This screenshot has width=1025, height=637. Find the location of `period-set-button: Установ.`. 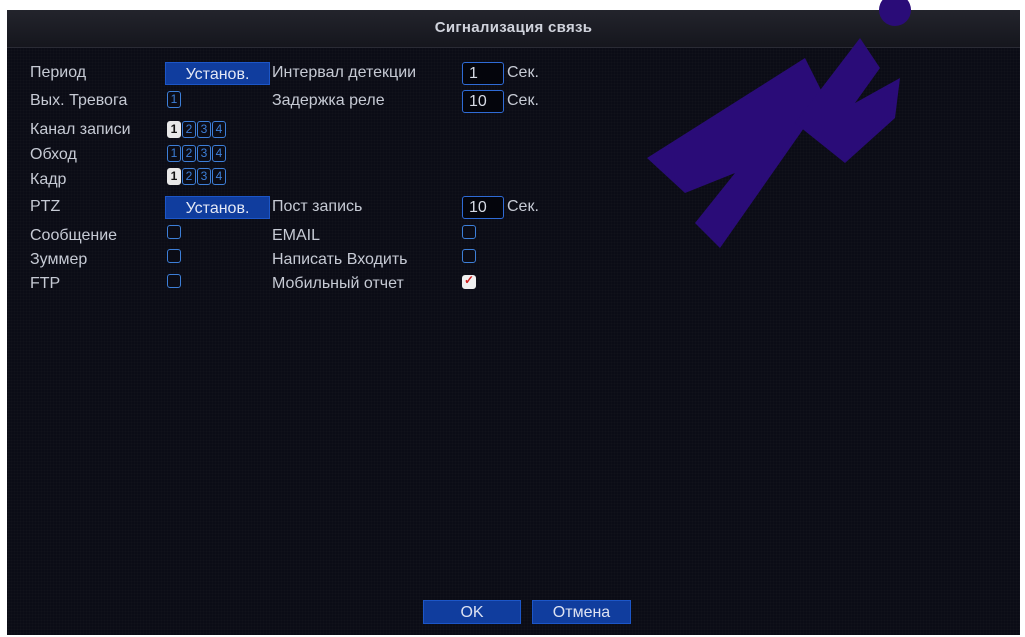

period-set-button: Установ. is located at coordinates (217, 73).